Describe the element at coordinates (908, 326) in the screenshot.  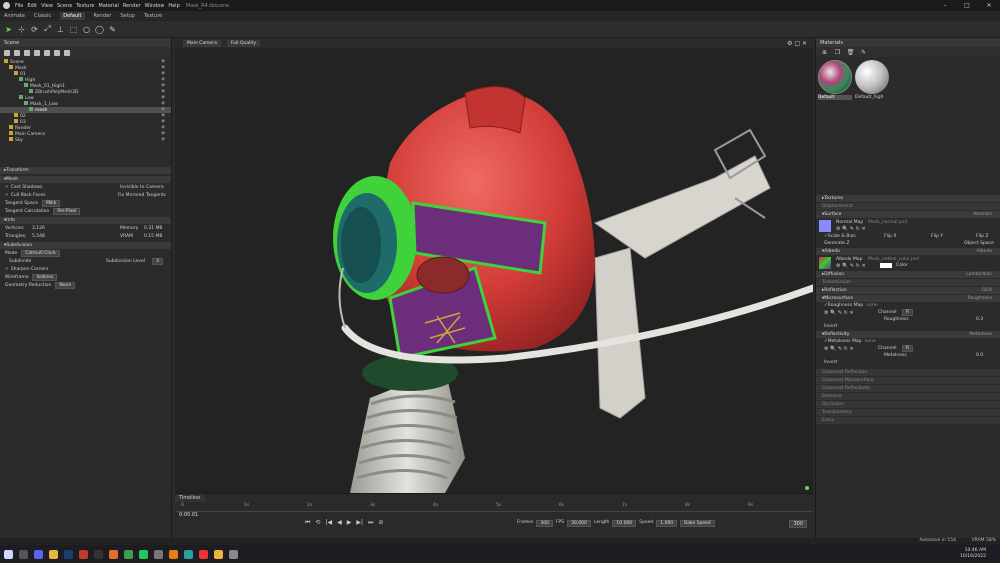
I see `roughness-invert-row: Invert` at that location.